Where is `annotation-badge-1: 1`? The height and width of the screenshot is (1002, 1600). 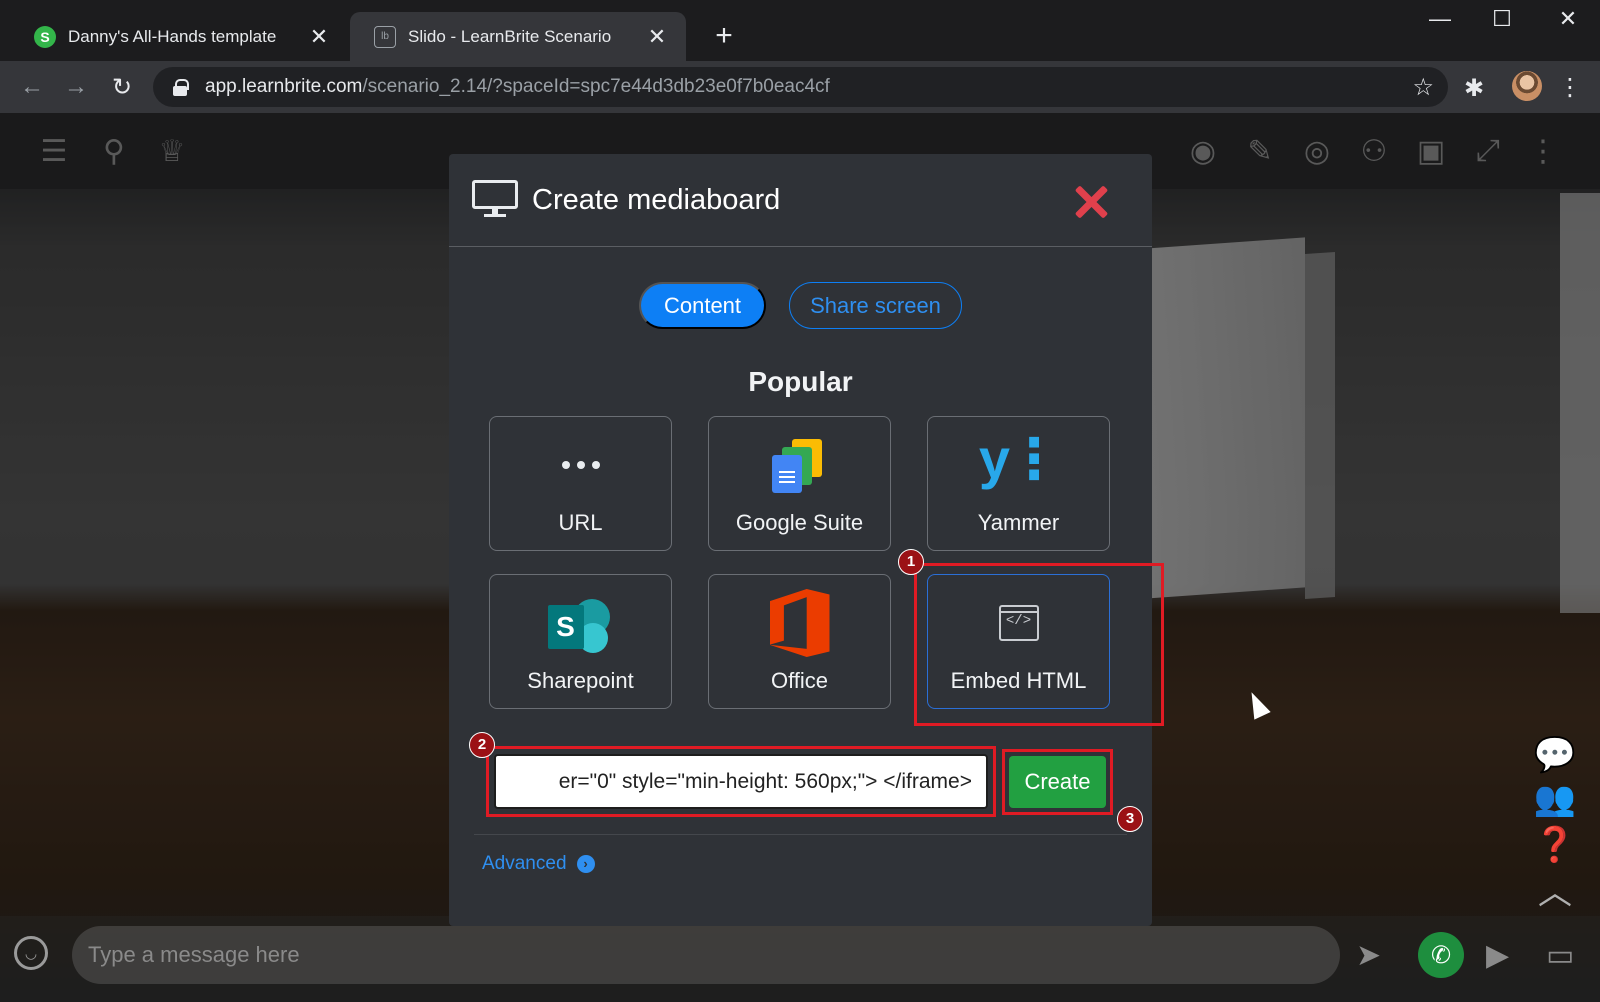 annotation-badge-1: 1 is located at coordinates (911, 562).